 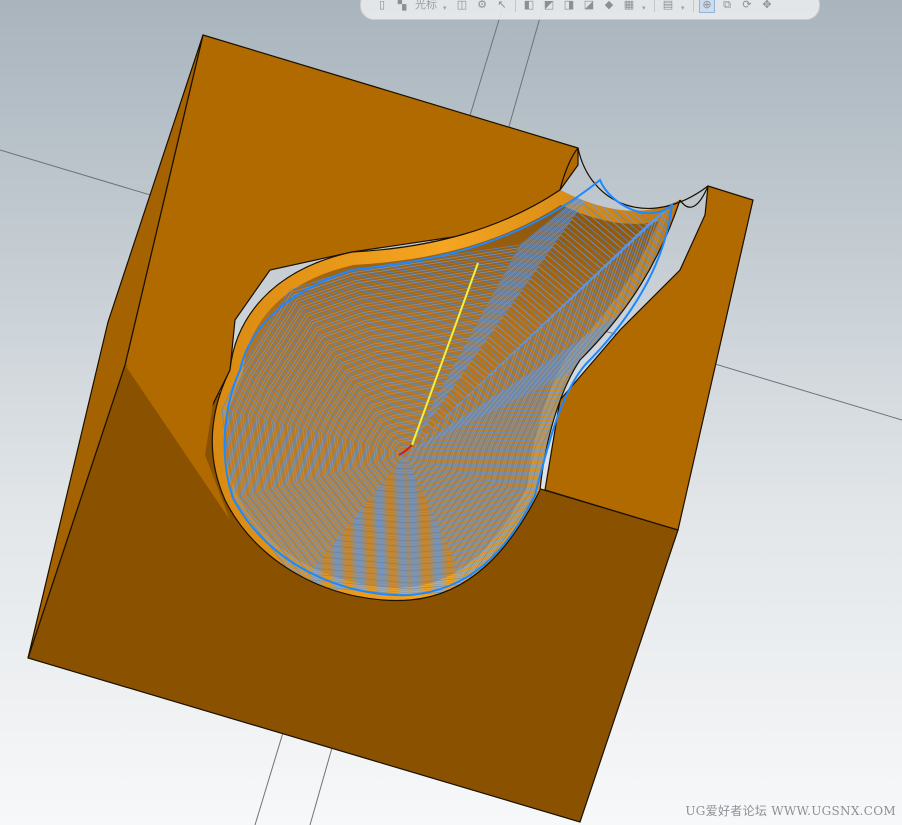 I want to click on view-top-icon: ◩, so click(x=549, y=6).